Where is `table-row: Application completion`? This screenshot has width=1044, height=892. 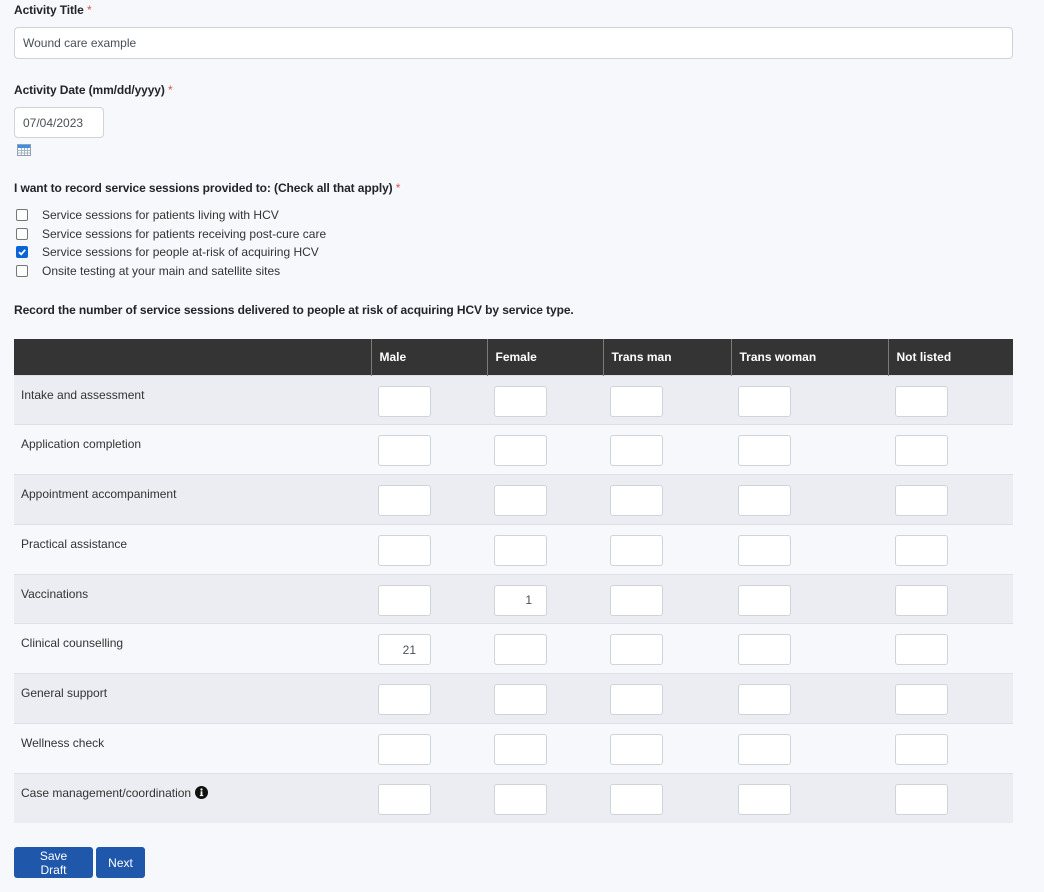
table-row: Application completion is located at coordinates (513, 449).